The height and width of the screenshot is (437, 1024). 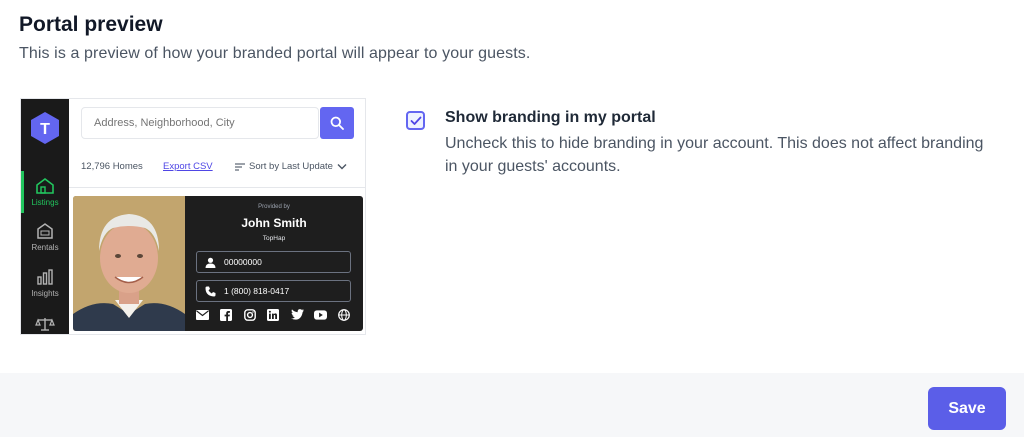 I want to click on footer-bar, so click(x=512, y=405).